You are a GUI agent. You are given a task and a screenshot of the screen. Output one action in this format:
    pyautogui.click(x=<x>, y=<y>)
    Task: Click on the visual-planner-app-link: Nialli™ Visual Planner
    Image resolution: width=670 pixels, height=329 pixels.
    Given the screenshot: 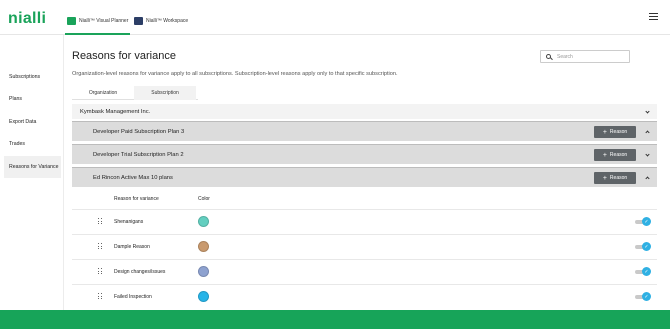 What is the action you would take?
    pyautogui.click(x=97, y=25)
    